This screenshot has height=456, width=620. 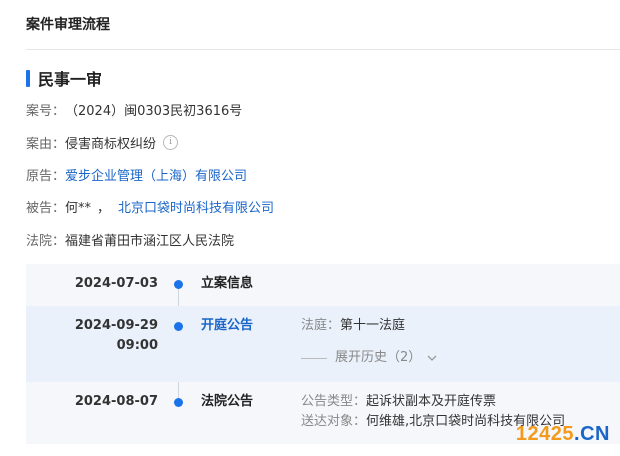 I want to click on timeline-date: 2024-07-03, so click(x=116, y=283).